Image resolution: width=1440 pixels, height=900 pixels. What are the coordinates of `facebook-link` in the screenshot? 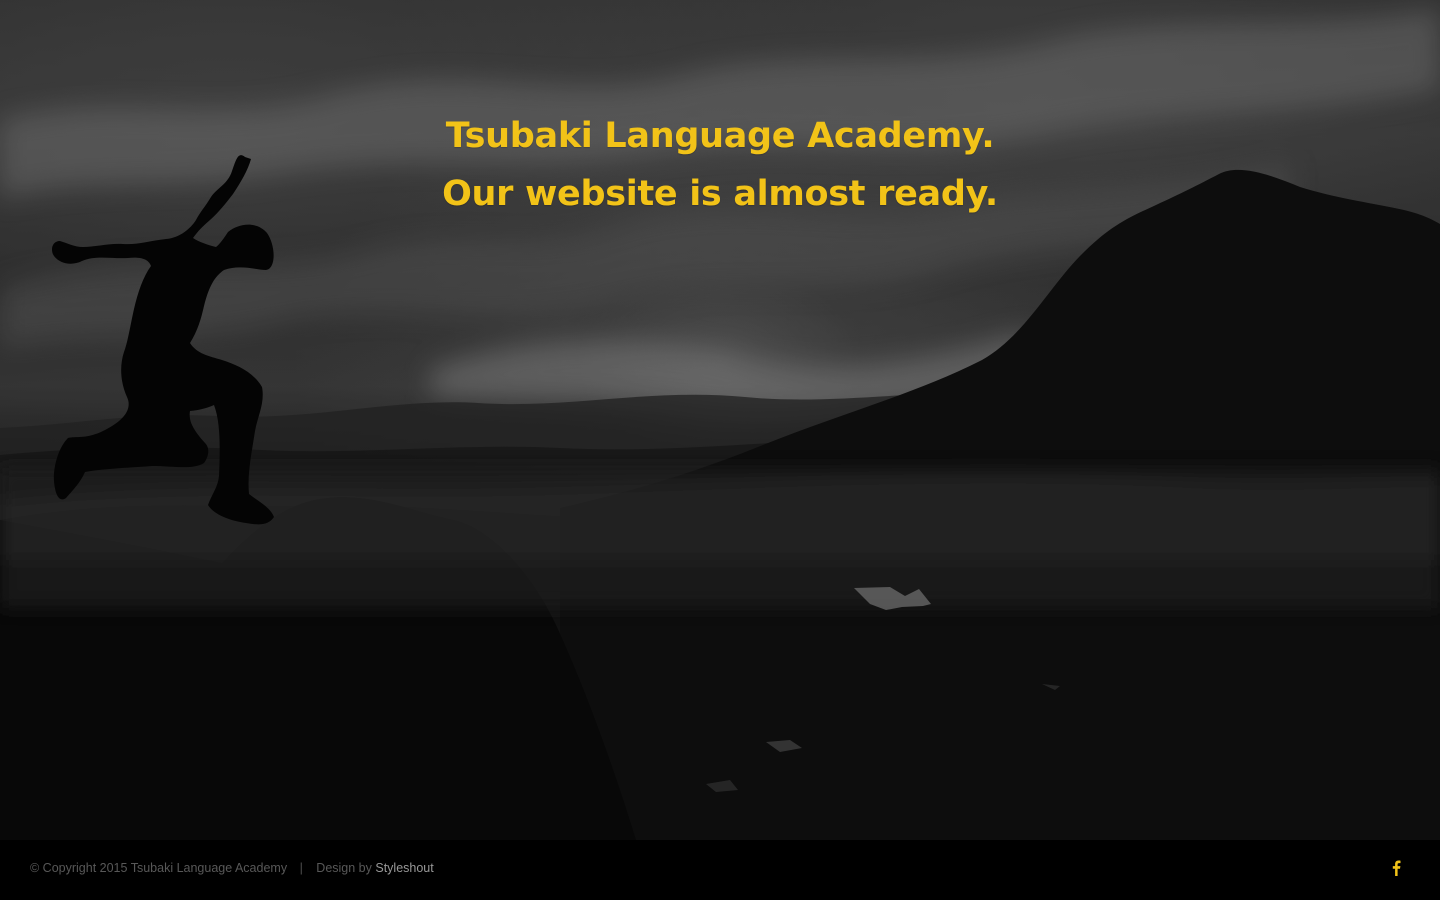 It's located at (1396, 868).